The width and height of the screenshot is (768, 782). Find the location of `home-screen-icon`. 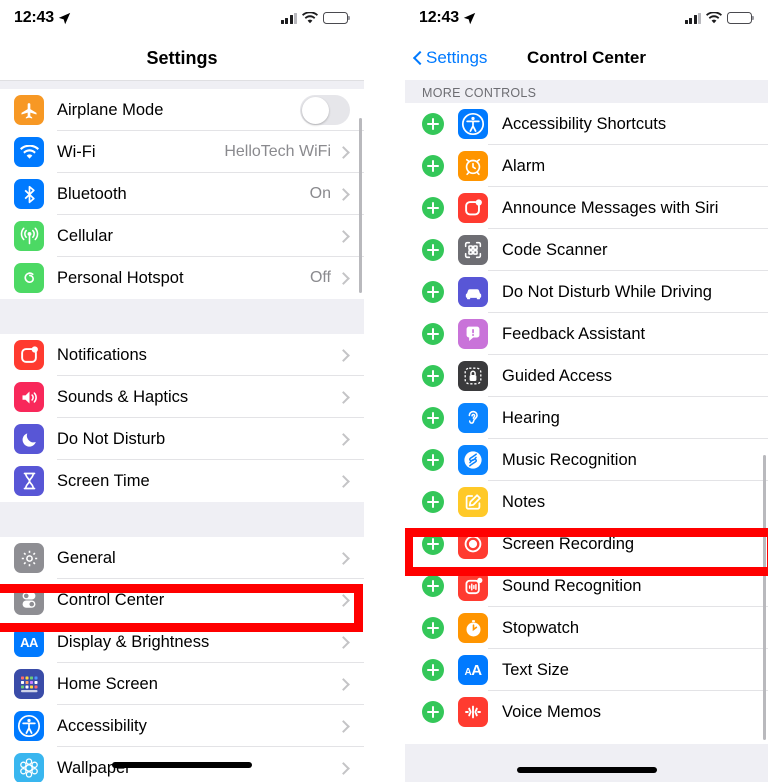

home-screen-icon is located at coordinates (29, 684).